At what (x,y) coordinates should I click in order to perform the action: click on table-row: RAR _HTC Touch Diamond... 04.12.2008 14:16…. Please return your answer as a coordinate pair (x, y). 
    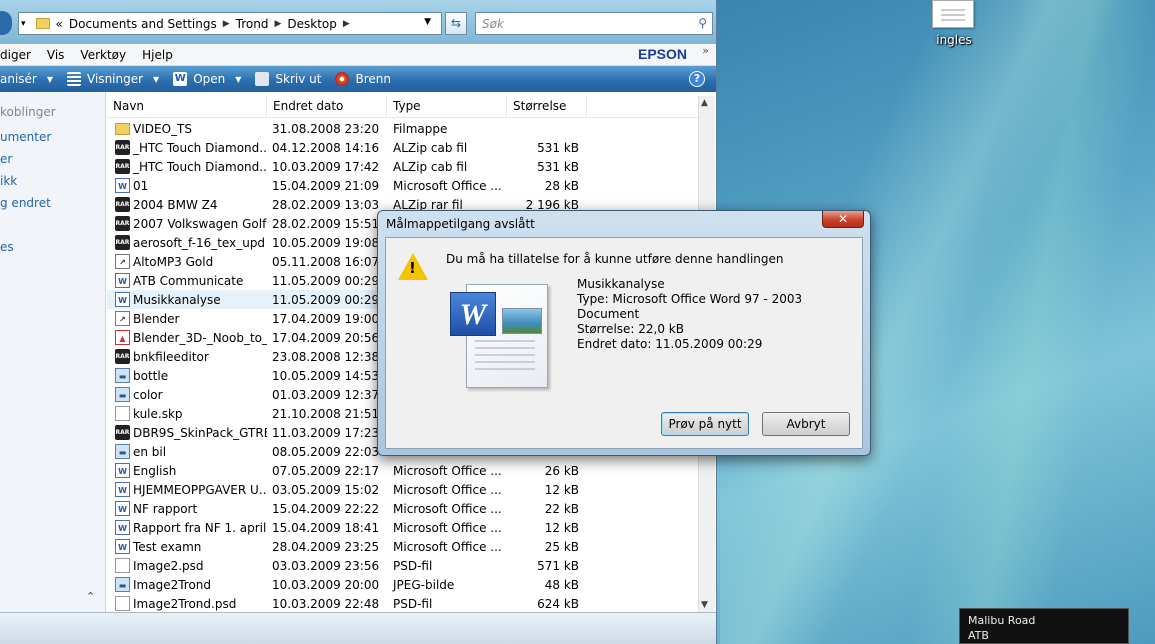
    Looking at the image, I should click on (406, 147).